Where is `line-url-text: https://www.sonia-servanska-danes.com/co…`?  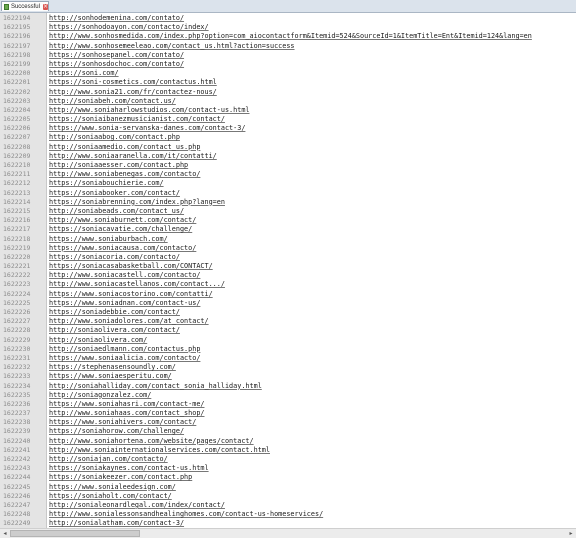
line-url-text: https://www.sonia-servanska-danes.com/co… is located at coordinates (147, 128).